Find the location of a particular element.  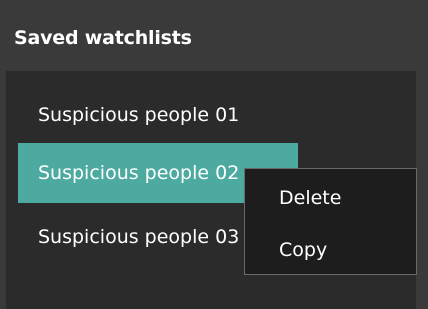

watchlist-item-1: Suspicious people 01 is located at coordinates (158, 115).